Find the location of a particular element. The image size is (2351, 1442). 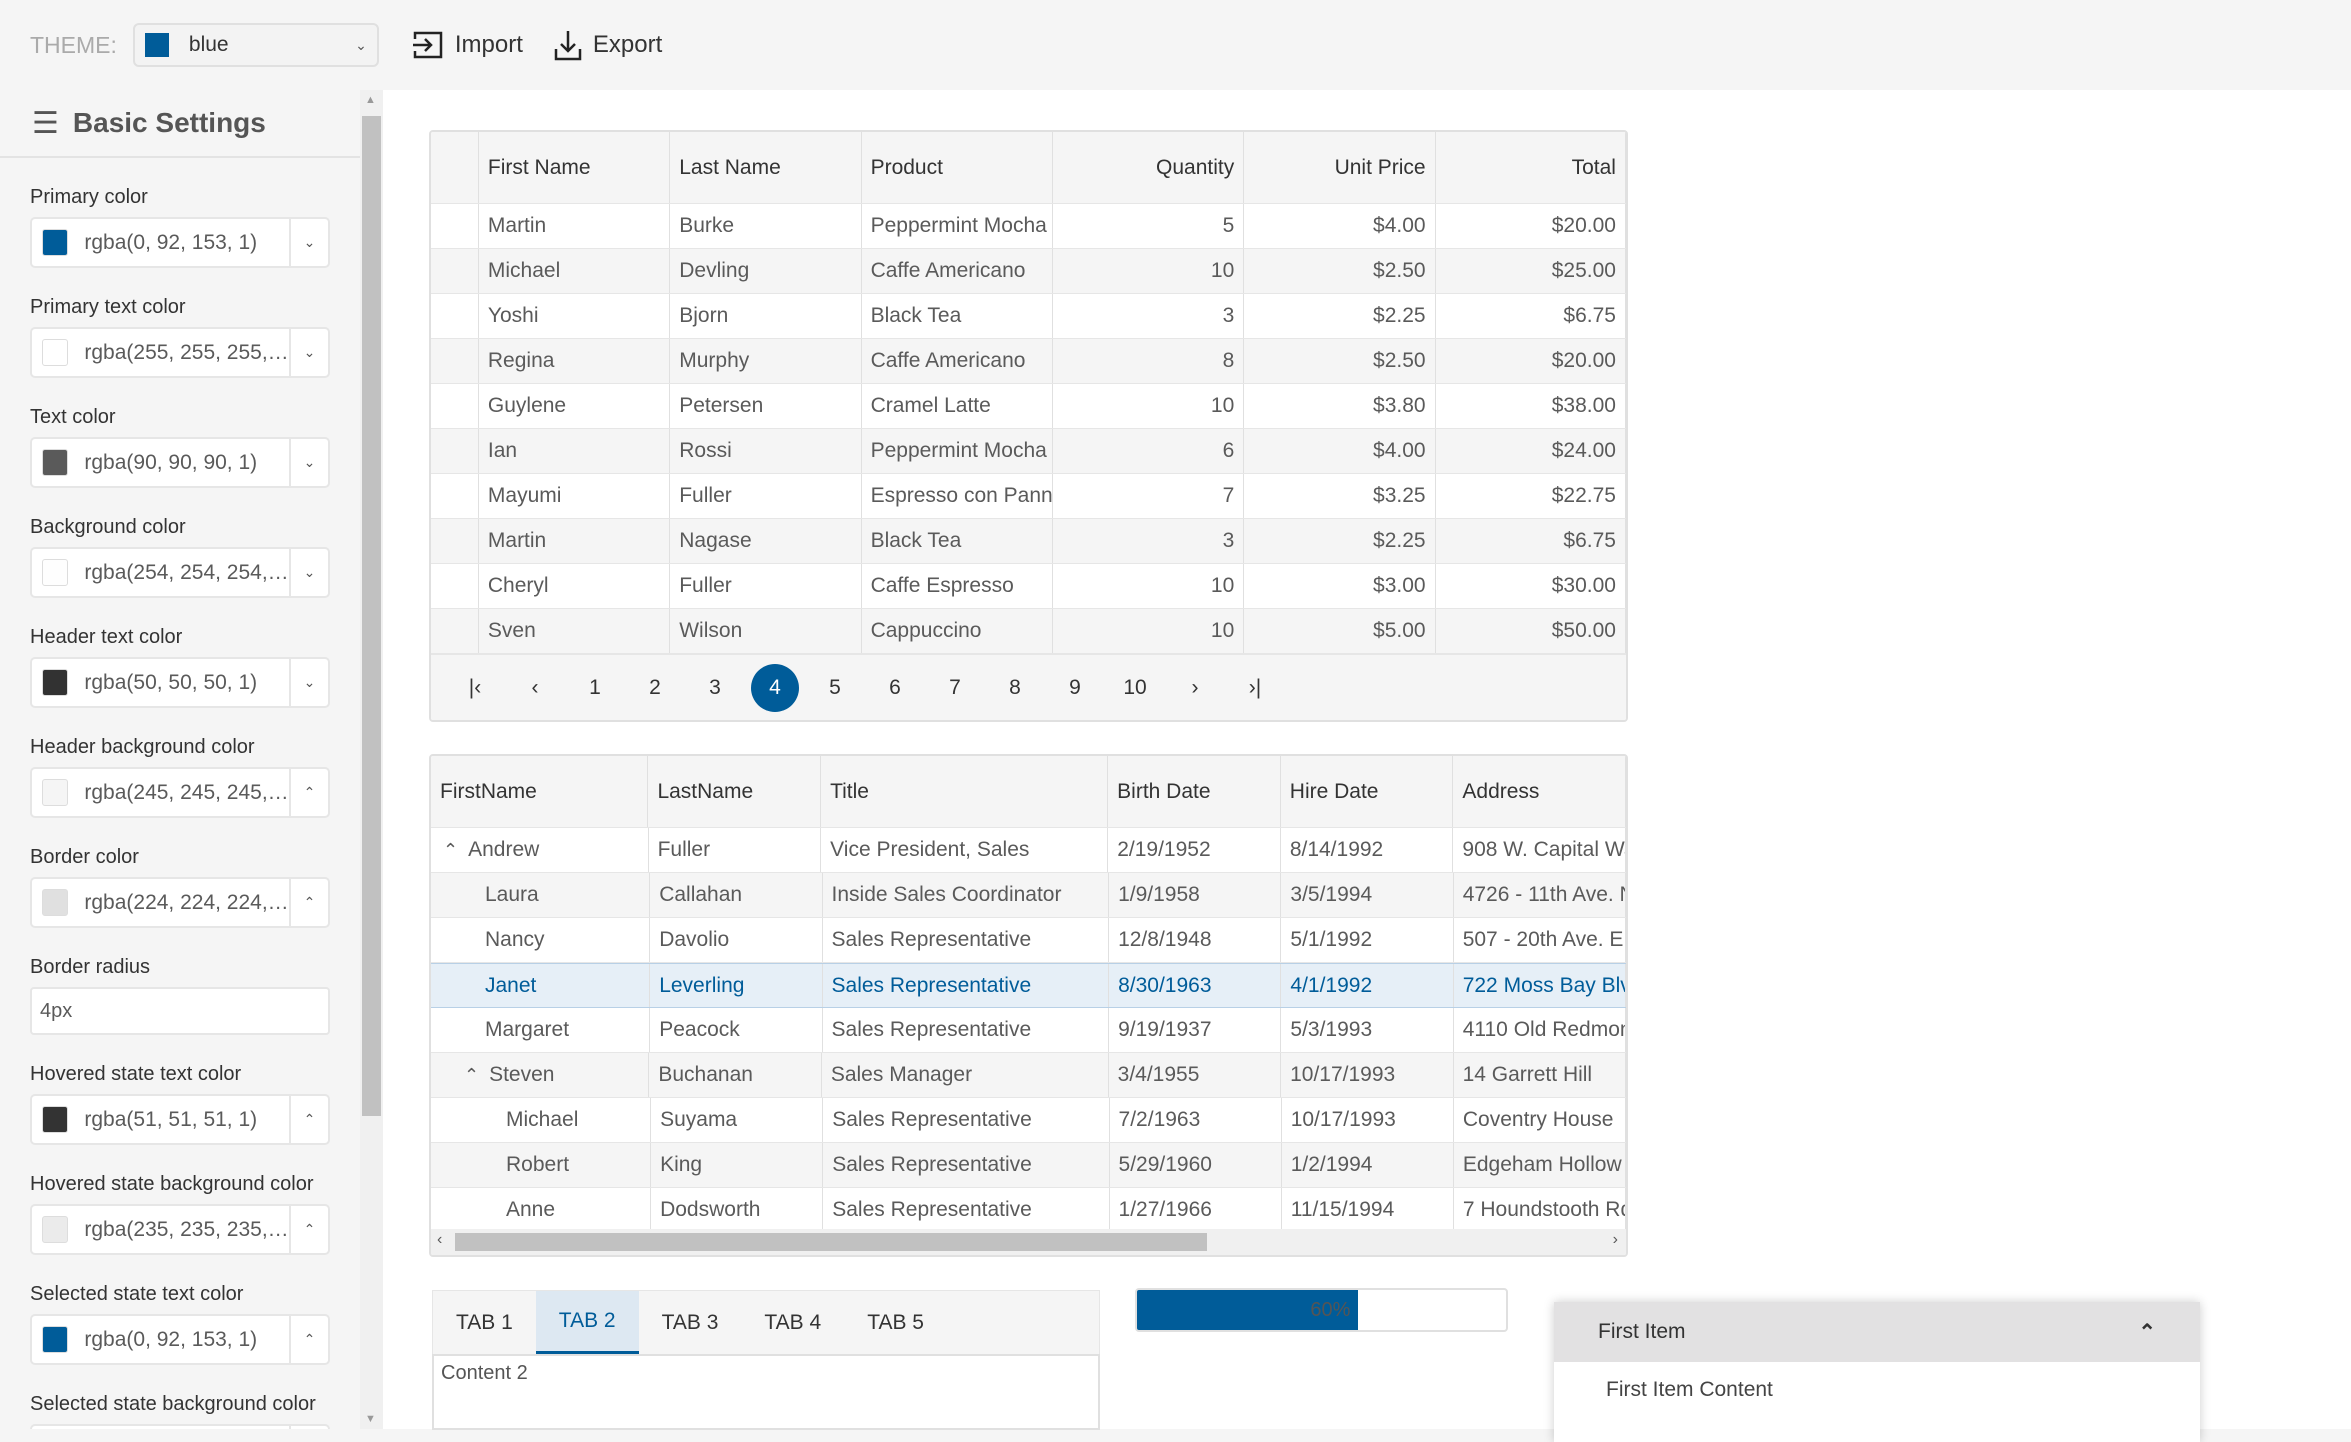

page-button: 1 is located at coordinates (595, 688).